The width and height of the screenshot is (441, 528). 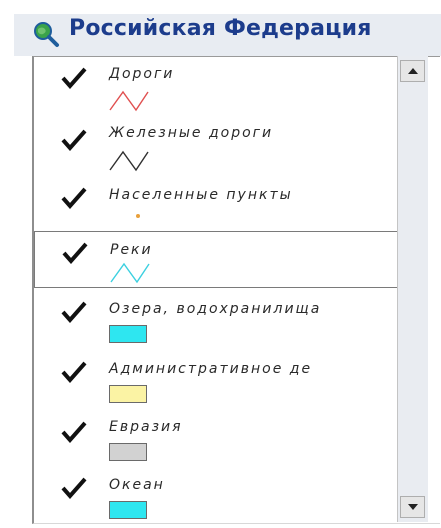 What do you see at coordinates (219, 319) in the screenshot?
I see `layer-item-lakes: Озера, водохранилища` at bounding box center [219, 319].